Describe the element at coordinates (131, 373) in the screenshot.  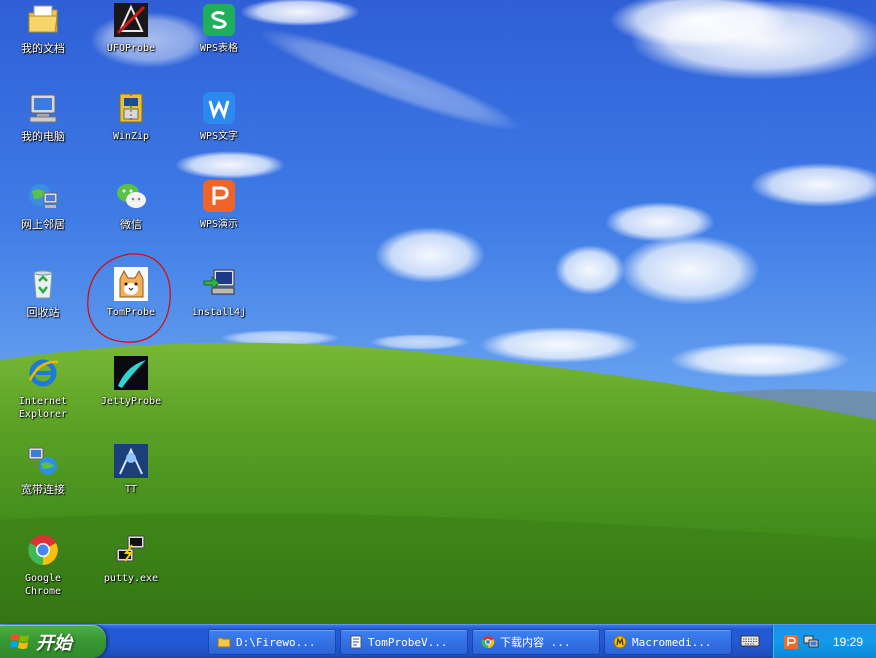
I see `jettyprobe-icon` at that location.